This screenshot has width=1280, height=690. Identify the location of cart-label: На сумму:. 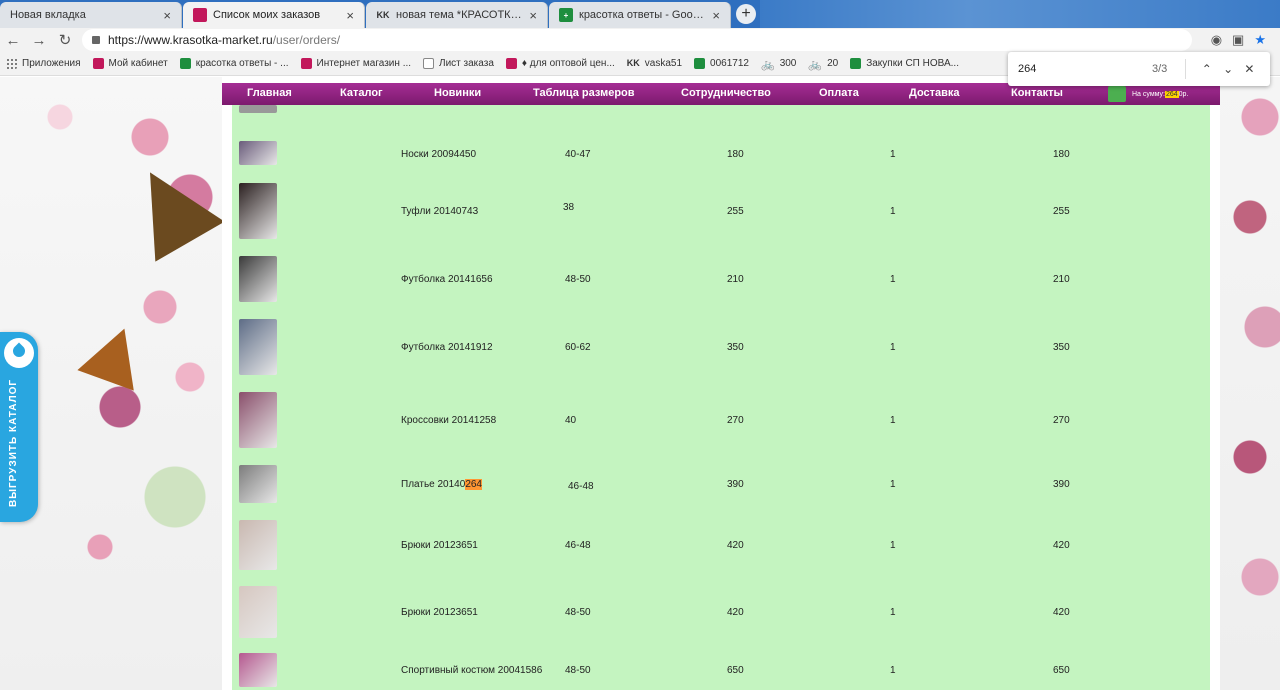
(1148, 94).